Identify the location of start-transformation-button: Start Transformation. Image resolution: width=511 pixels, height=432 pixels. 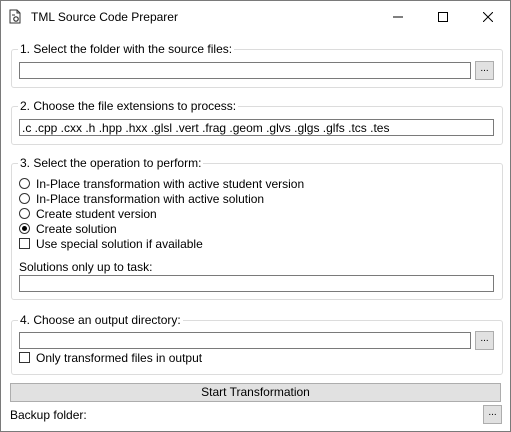
(255, 392).